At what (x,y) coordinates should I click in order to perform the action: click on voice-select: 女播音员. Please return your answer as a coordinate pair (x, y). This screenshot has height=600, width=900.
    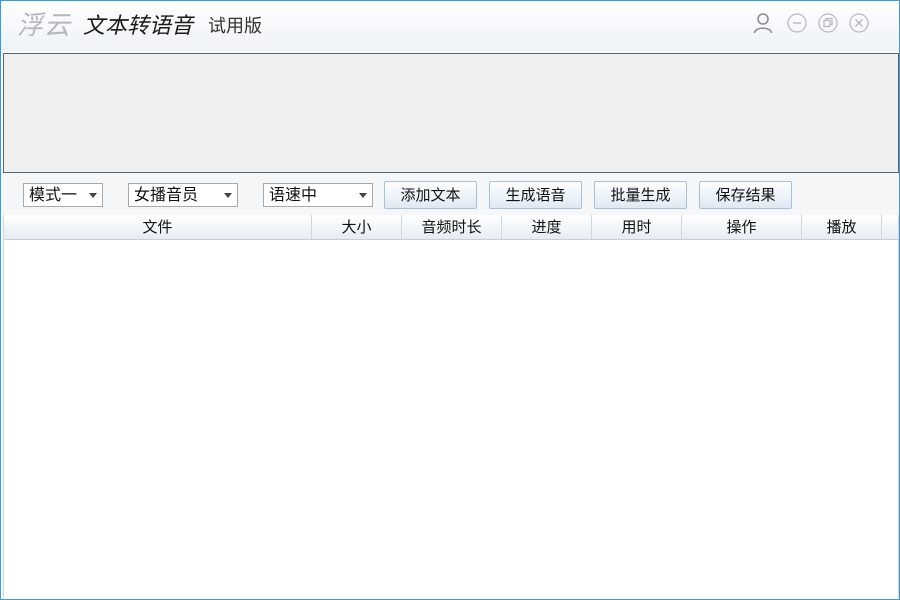
    Looking at the image, I should click on (183, 195).